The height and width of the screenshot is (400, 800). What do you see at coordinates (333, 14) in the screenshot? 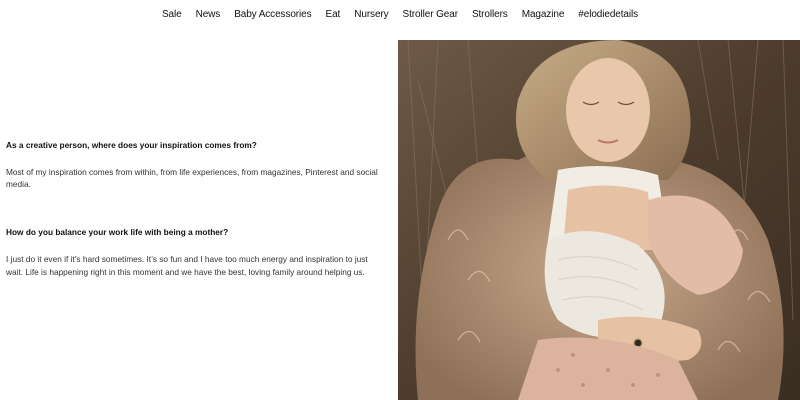
I see `nav-item-eat: Eat` at bounding box center [333, 14].